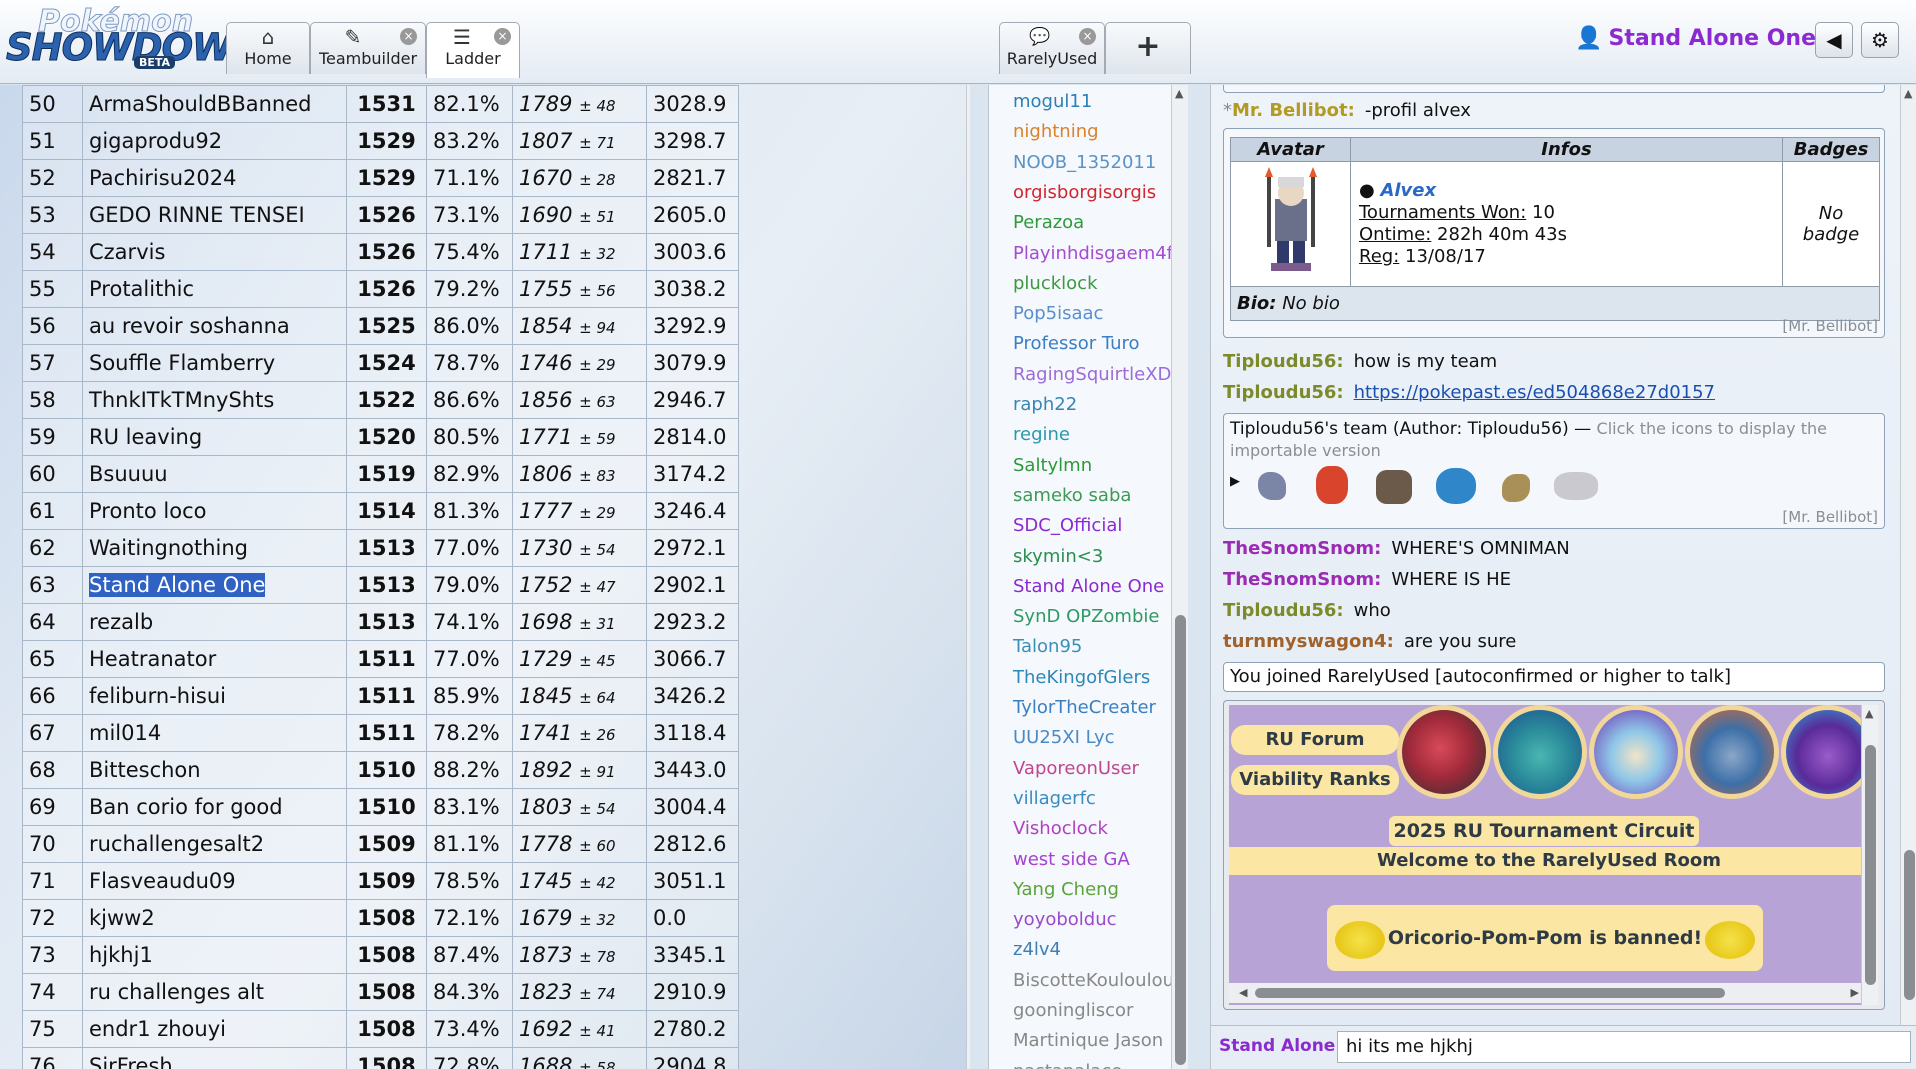 The image size is (1916, 1069). I want to click on user-list-item: villagerfc, so click(1054, 798).